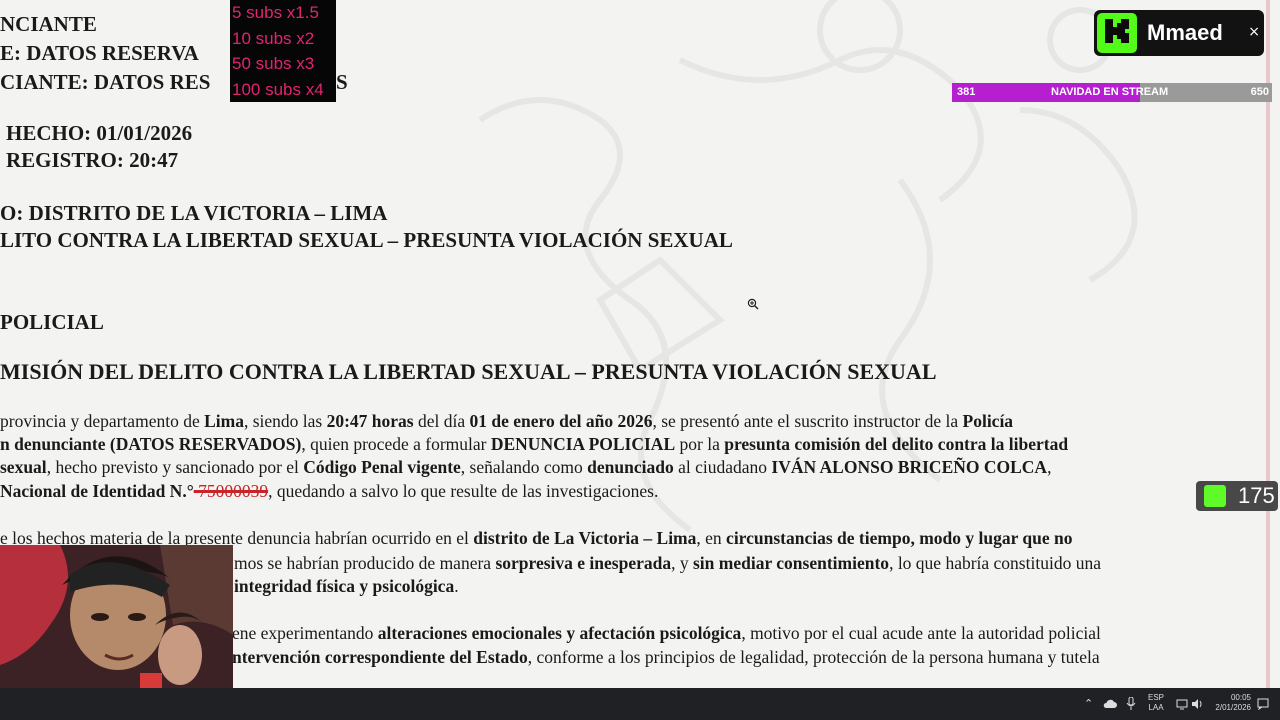  I want to click on input-language: ESP LAA, so click(1156, 703).